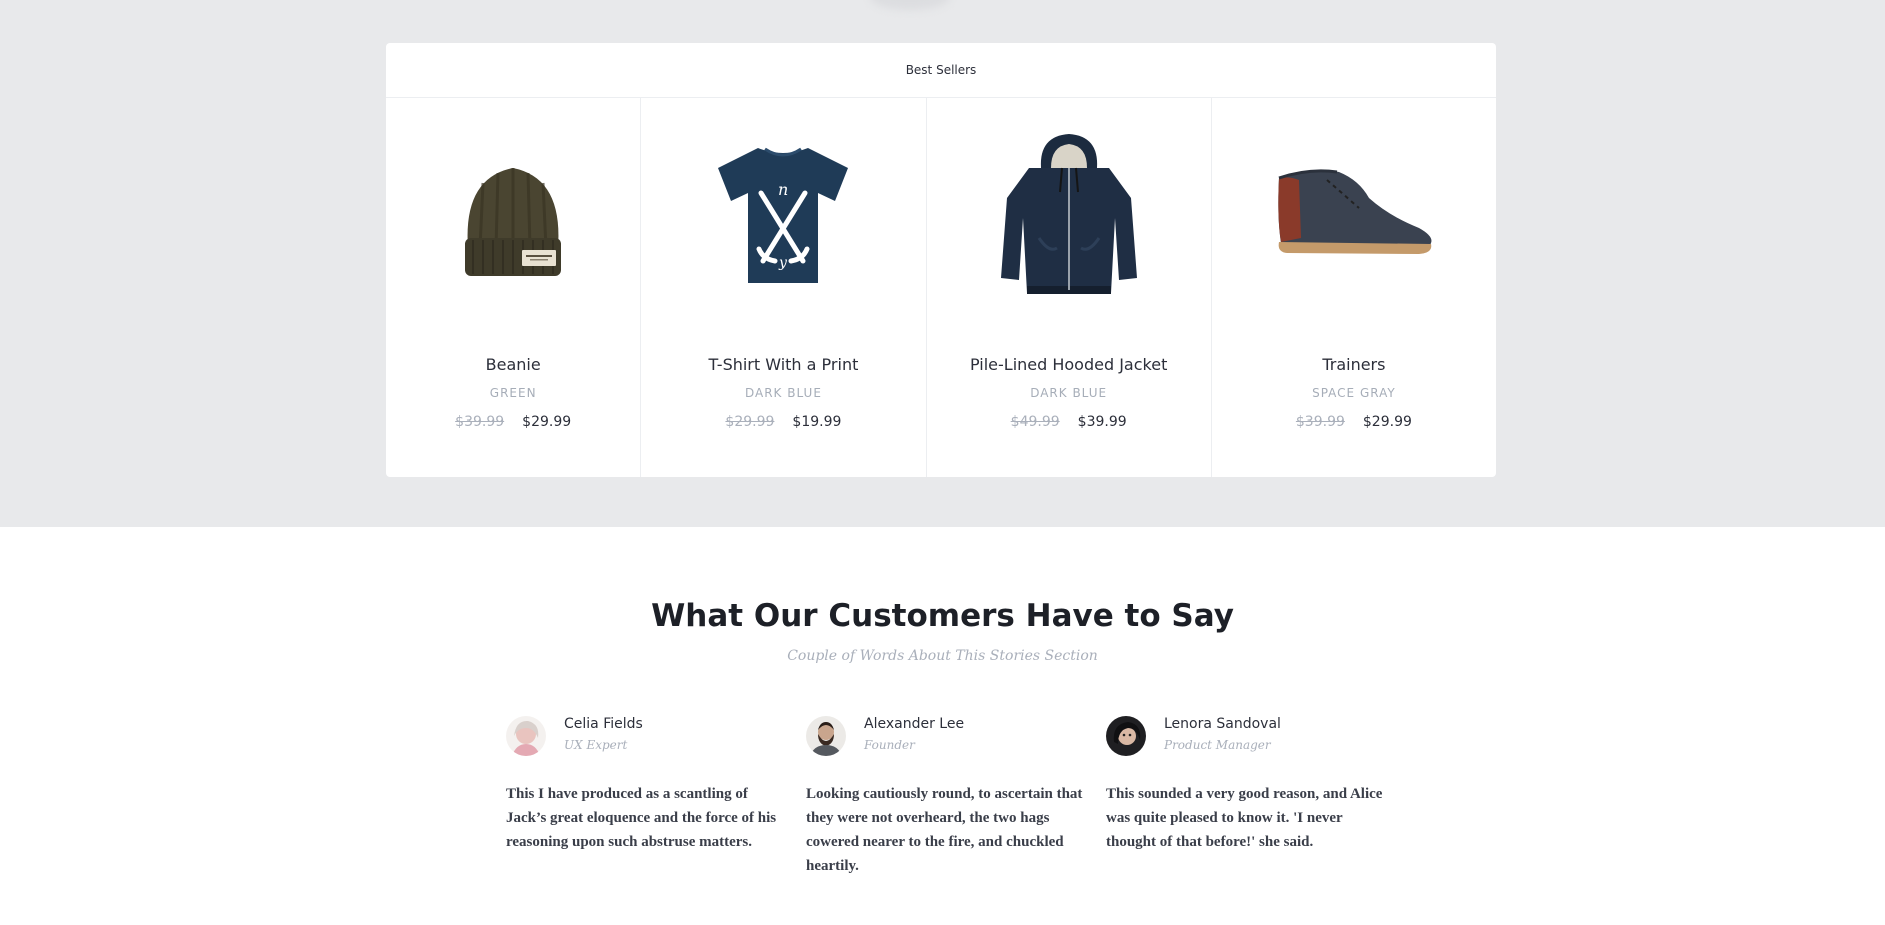 The image size is (1885, 925). Describe the element at coordinates (596, 745) in the screenshot. I see `author-role: UX Expert` at that location.